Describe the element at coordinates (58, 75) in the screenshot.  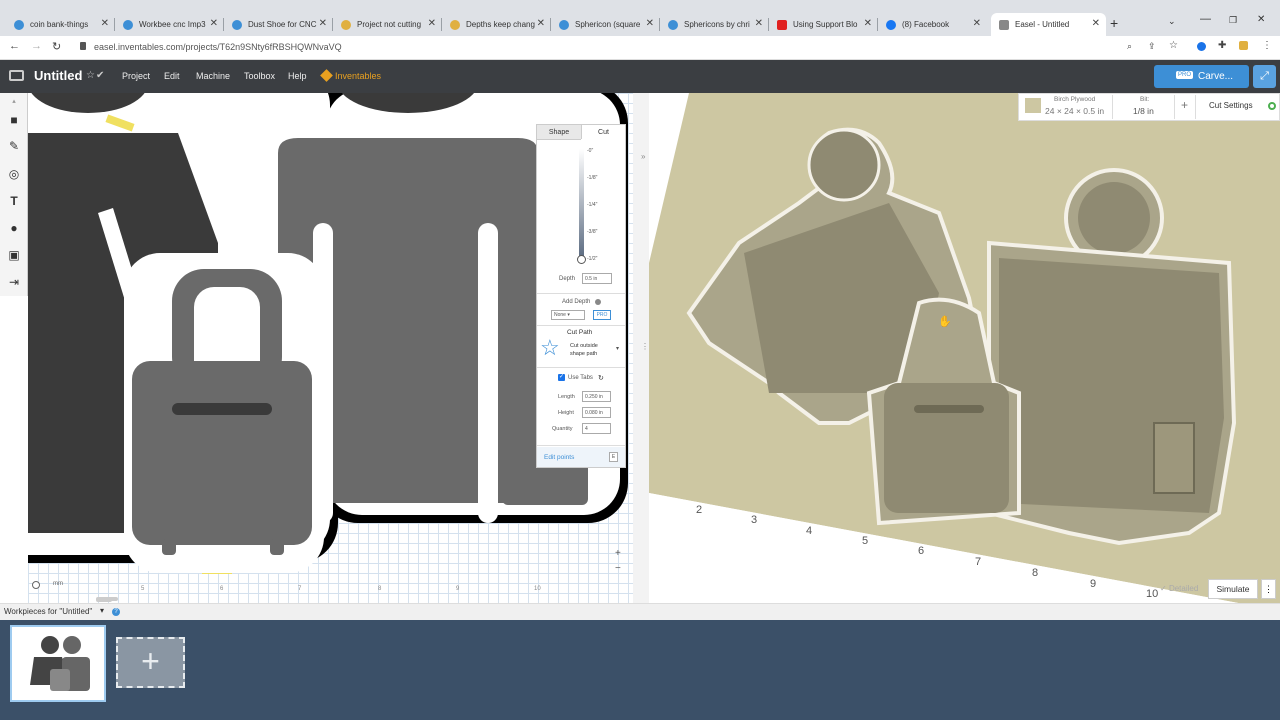
I see `project-title: Untitled` at that location.